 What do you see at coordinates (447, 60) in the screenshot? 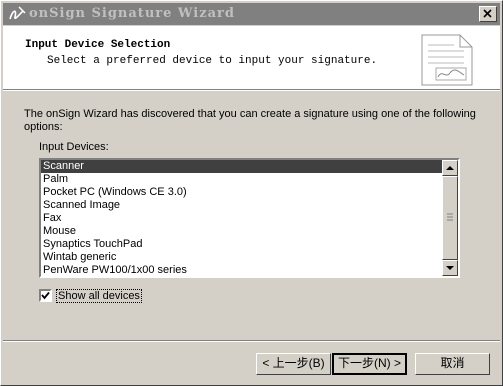
I see `signed-document-icon` at bounding box center [447, 60].